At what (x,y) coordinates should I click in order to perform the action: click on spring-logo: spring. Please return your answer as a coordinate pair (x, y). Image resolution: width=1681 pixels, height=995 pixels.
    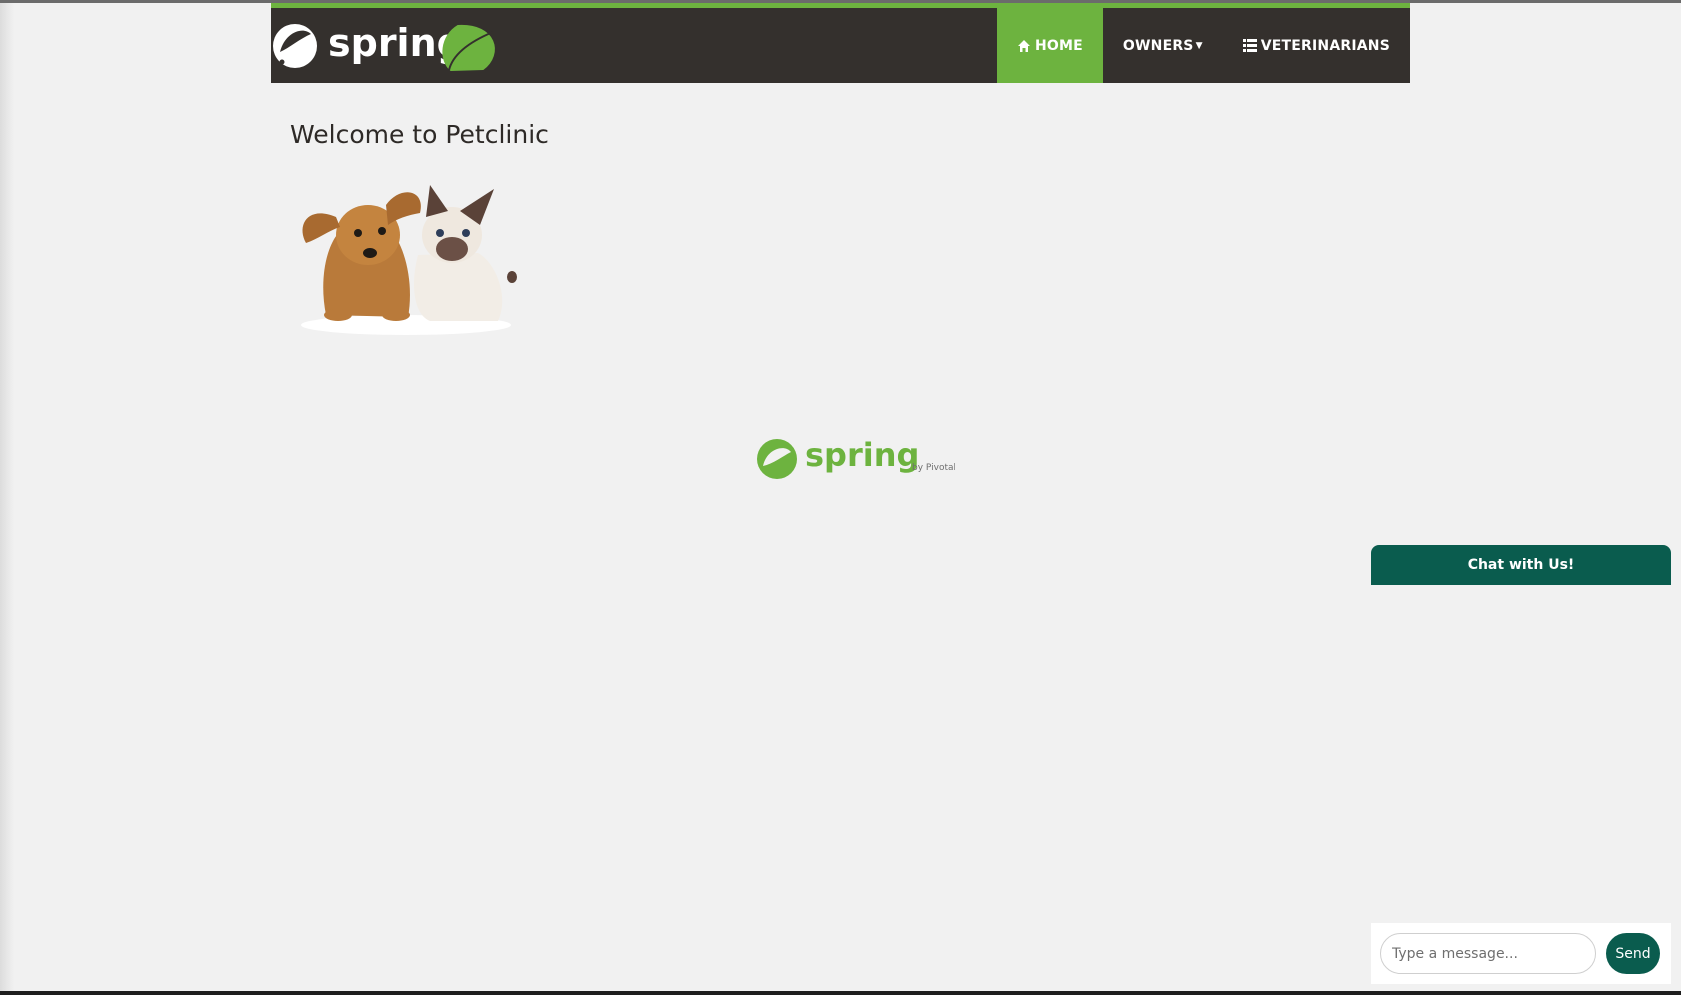
    Looking at the image, I should click on (391, 44).